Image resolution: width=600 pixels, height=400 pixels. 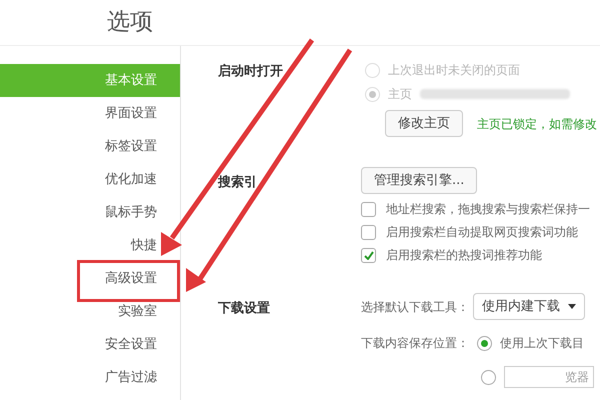 What do you see at coordinates (244, 309) in the screenshot?
I see `section-label: 下载设置` at bounding box center [244, 309].